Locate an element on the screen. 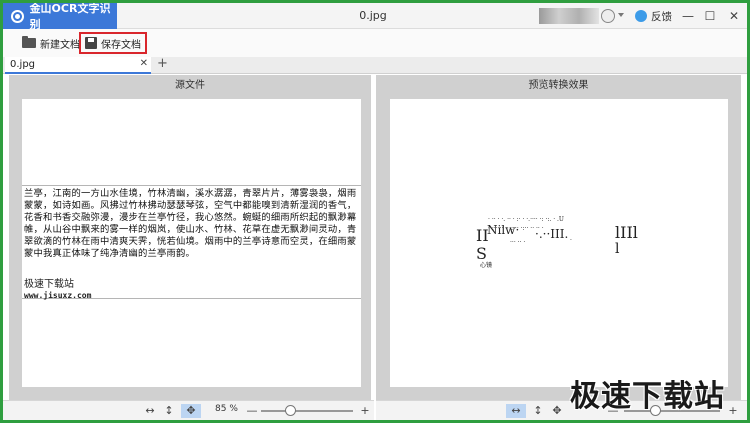  app-brand: 金山OCR文字识别 is located at coordinates (60, 16).